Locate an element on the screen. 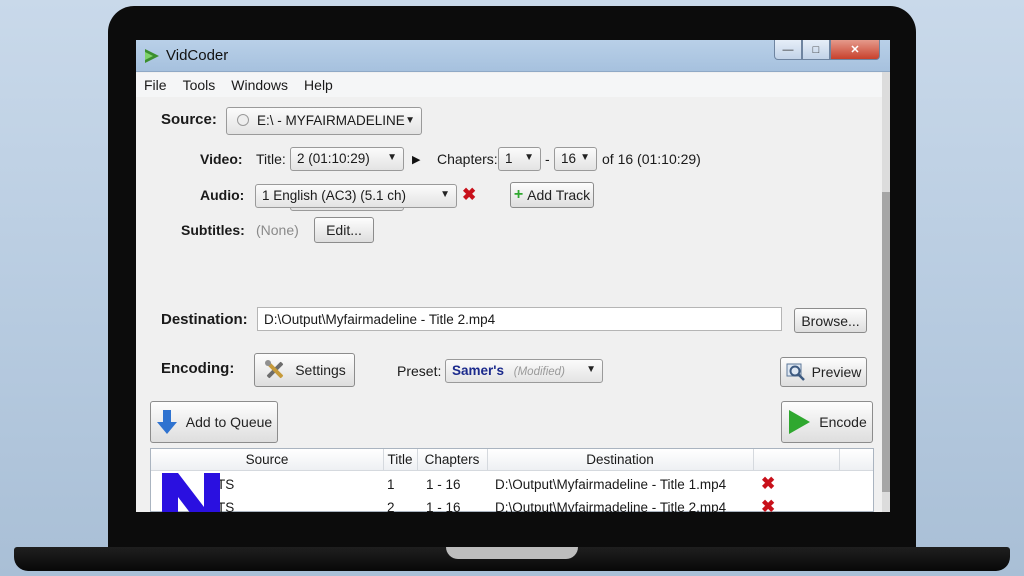 The height and width of the screenshot is (576, 1024). maximize-button: □ is located at coordinates (816, 50).